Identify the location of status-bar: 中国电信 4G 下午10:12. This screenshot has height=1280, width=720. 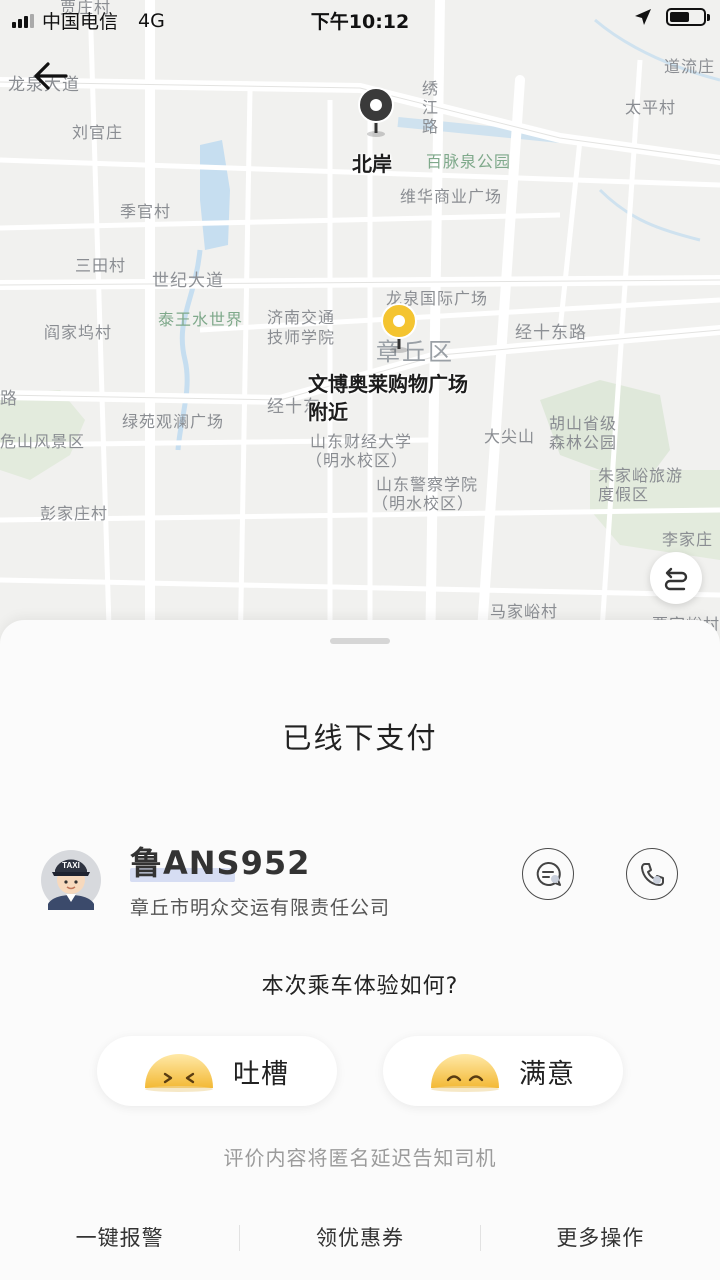
(360, 19).